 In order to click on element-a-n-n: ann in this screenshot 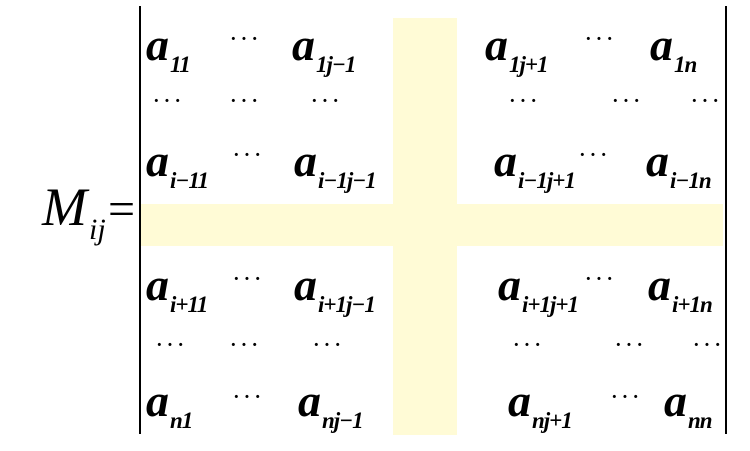, I will do `click(688, 404)`.